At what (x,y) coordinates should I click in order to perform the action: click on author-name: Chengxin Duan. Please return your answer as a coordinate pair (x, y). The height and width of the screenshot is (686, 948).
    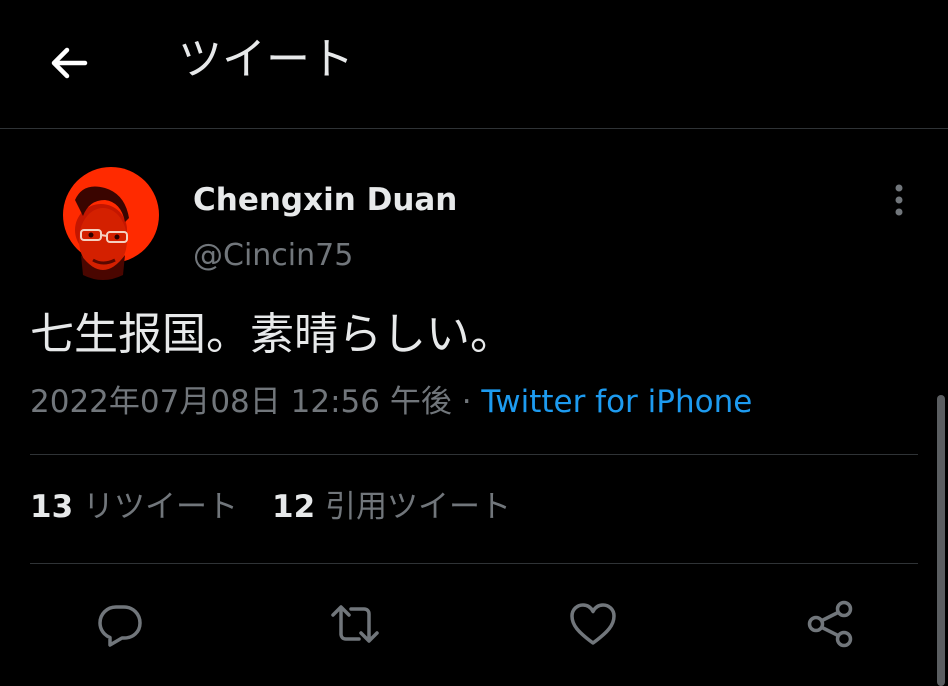
    Looking at the image, I should click on (325, 200).